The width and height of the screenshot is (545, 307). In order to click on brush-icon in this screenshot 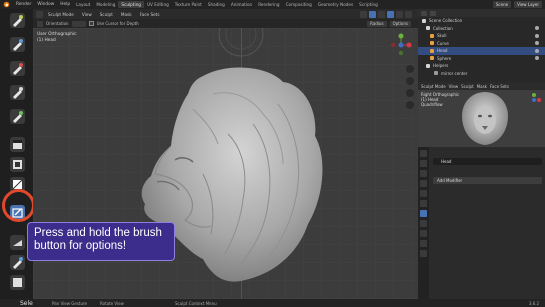, I will do `click(40, 23)`.